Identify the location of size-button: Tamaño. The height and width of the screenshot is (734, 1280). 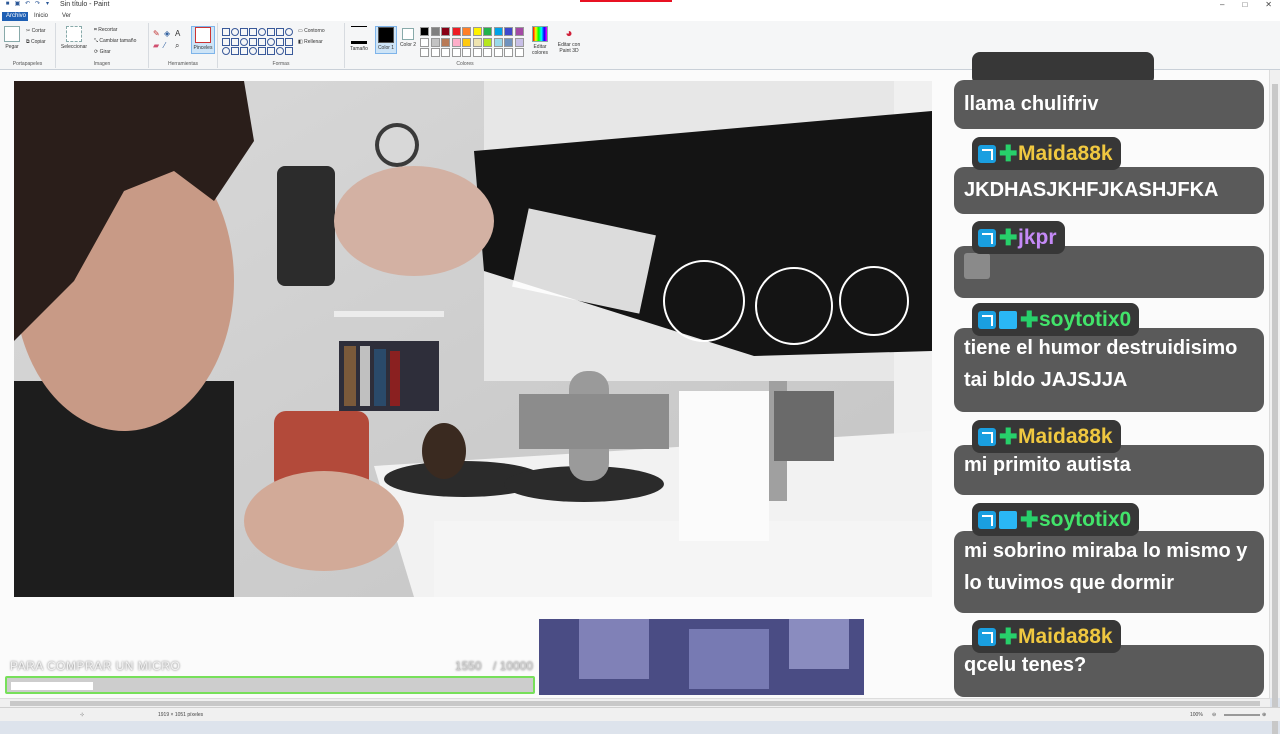
(359, 39).